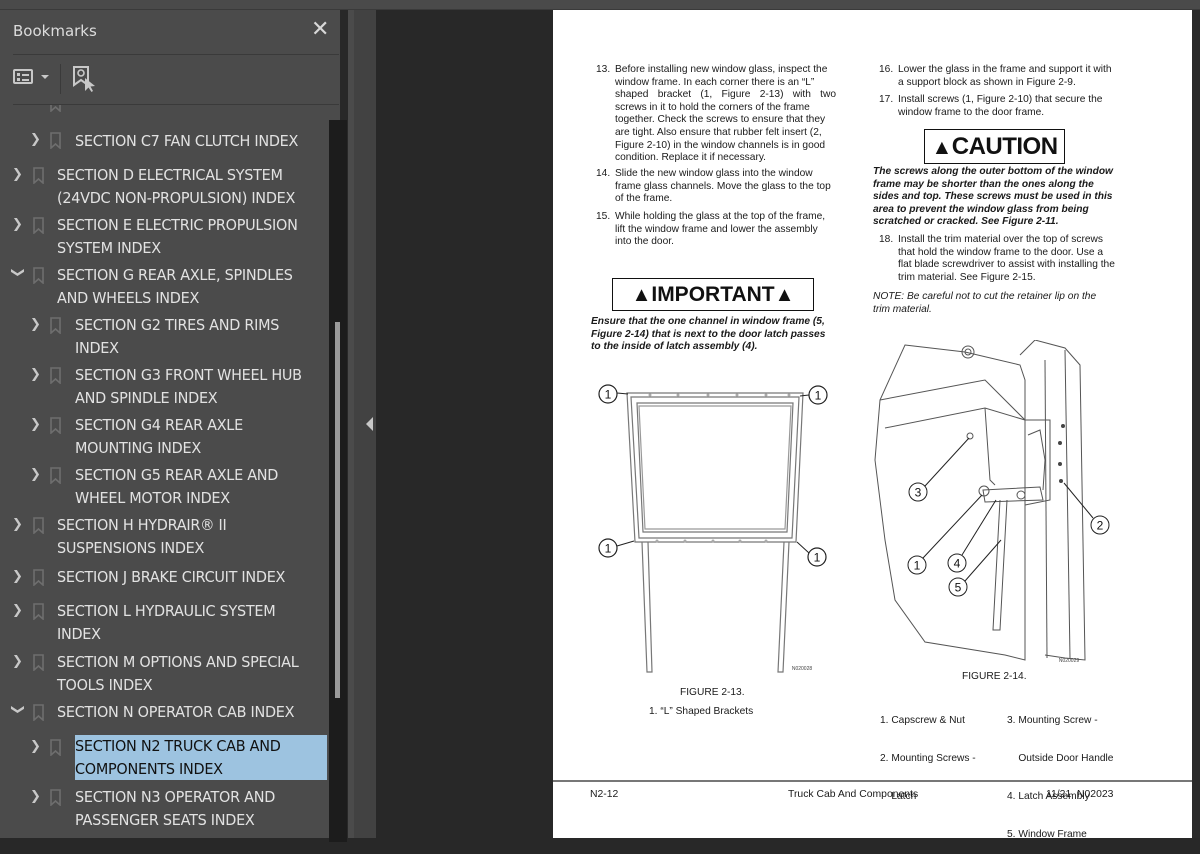 The width and height of the screenshot is (1200, 854). Describe the element at coordinates (60, 79) in the screenshot. I see `toolbar-divider` at that location.